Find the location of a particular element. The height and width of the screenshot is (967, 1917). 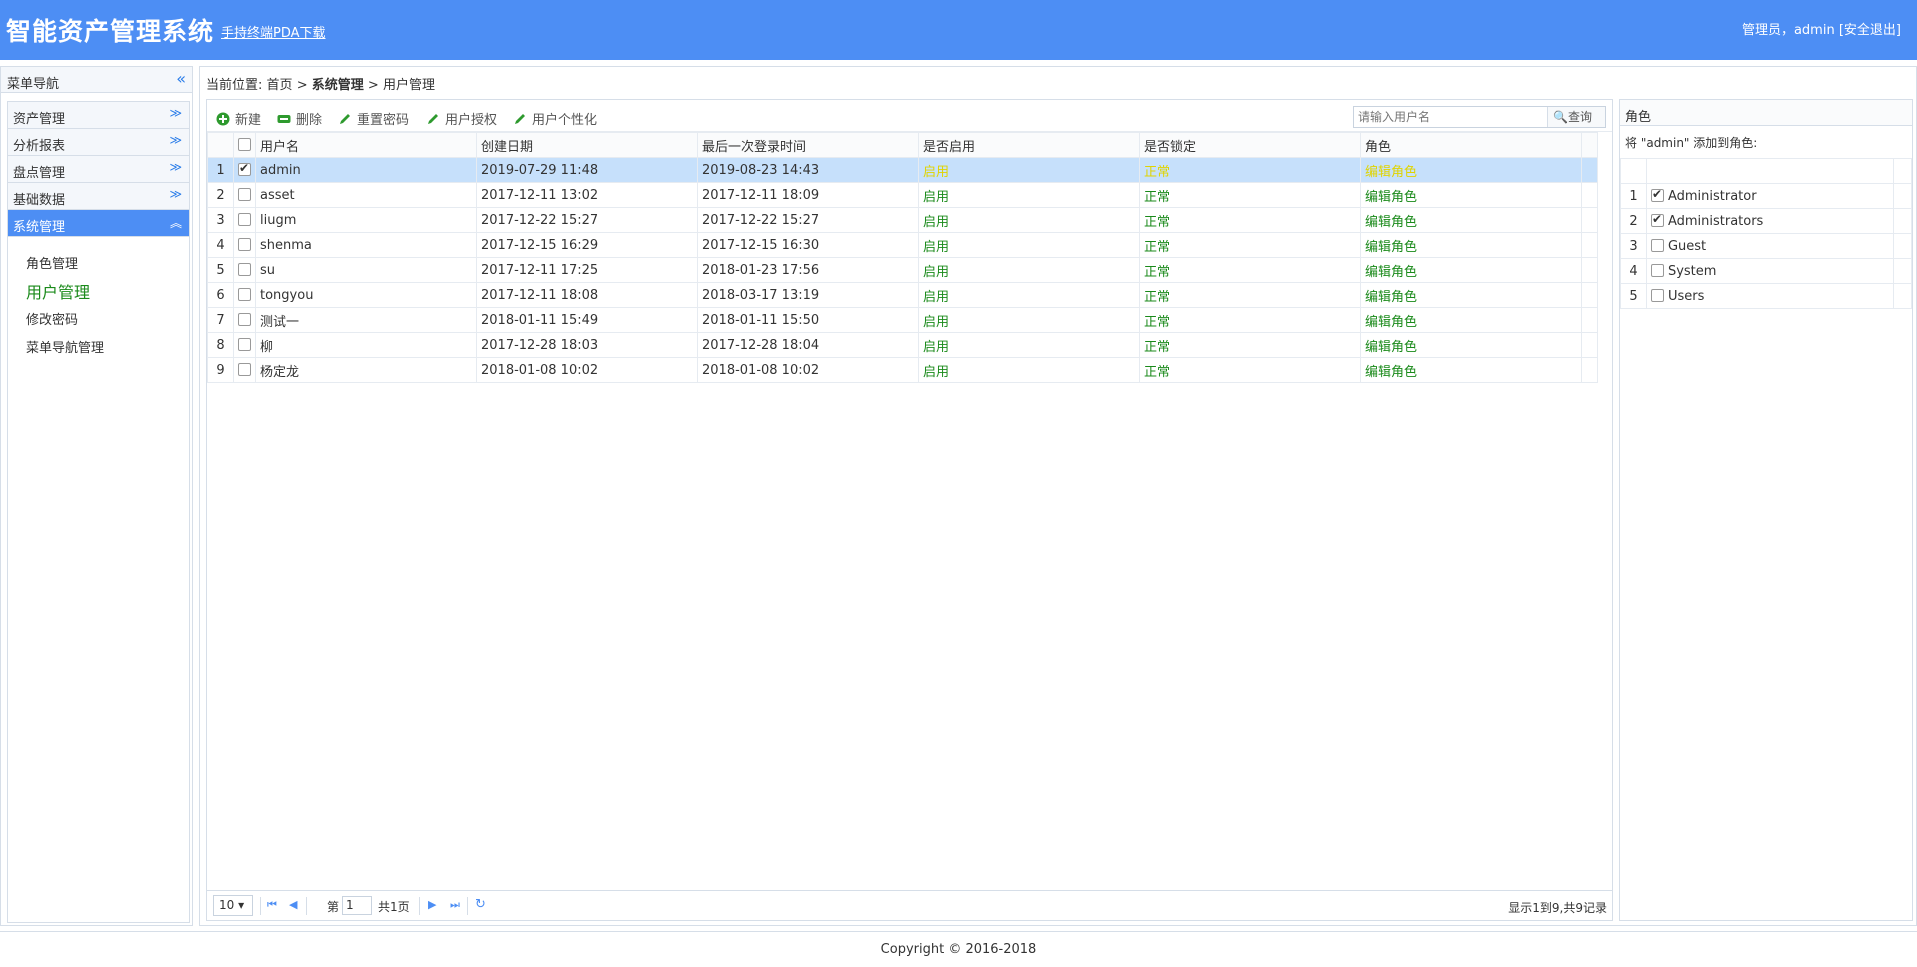

new-button: 新建 is located at coordinates (238, 118).